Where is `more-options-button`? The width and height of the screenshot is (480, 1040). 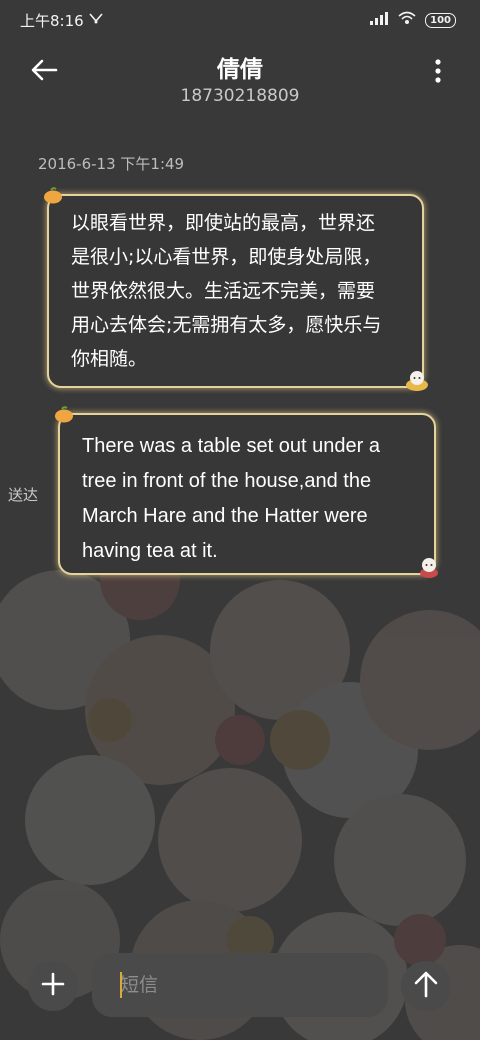
more-options-button is located at coordinates (438, 70).